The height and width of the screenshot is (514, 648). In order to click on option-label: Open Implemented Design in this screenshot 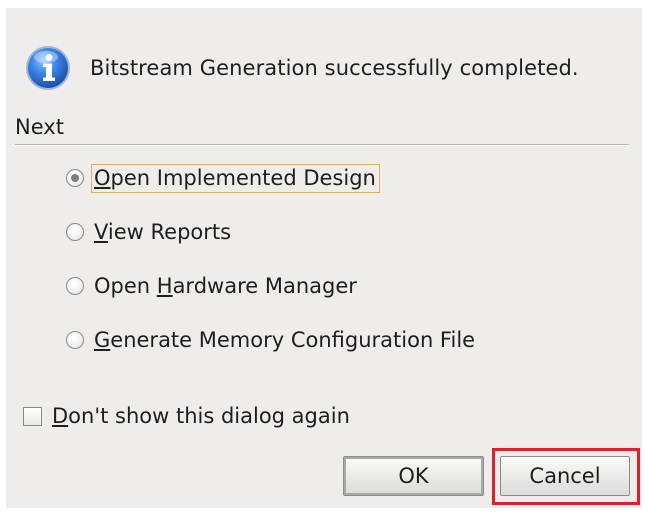, I will do `click(235, 178)`.